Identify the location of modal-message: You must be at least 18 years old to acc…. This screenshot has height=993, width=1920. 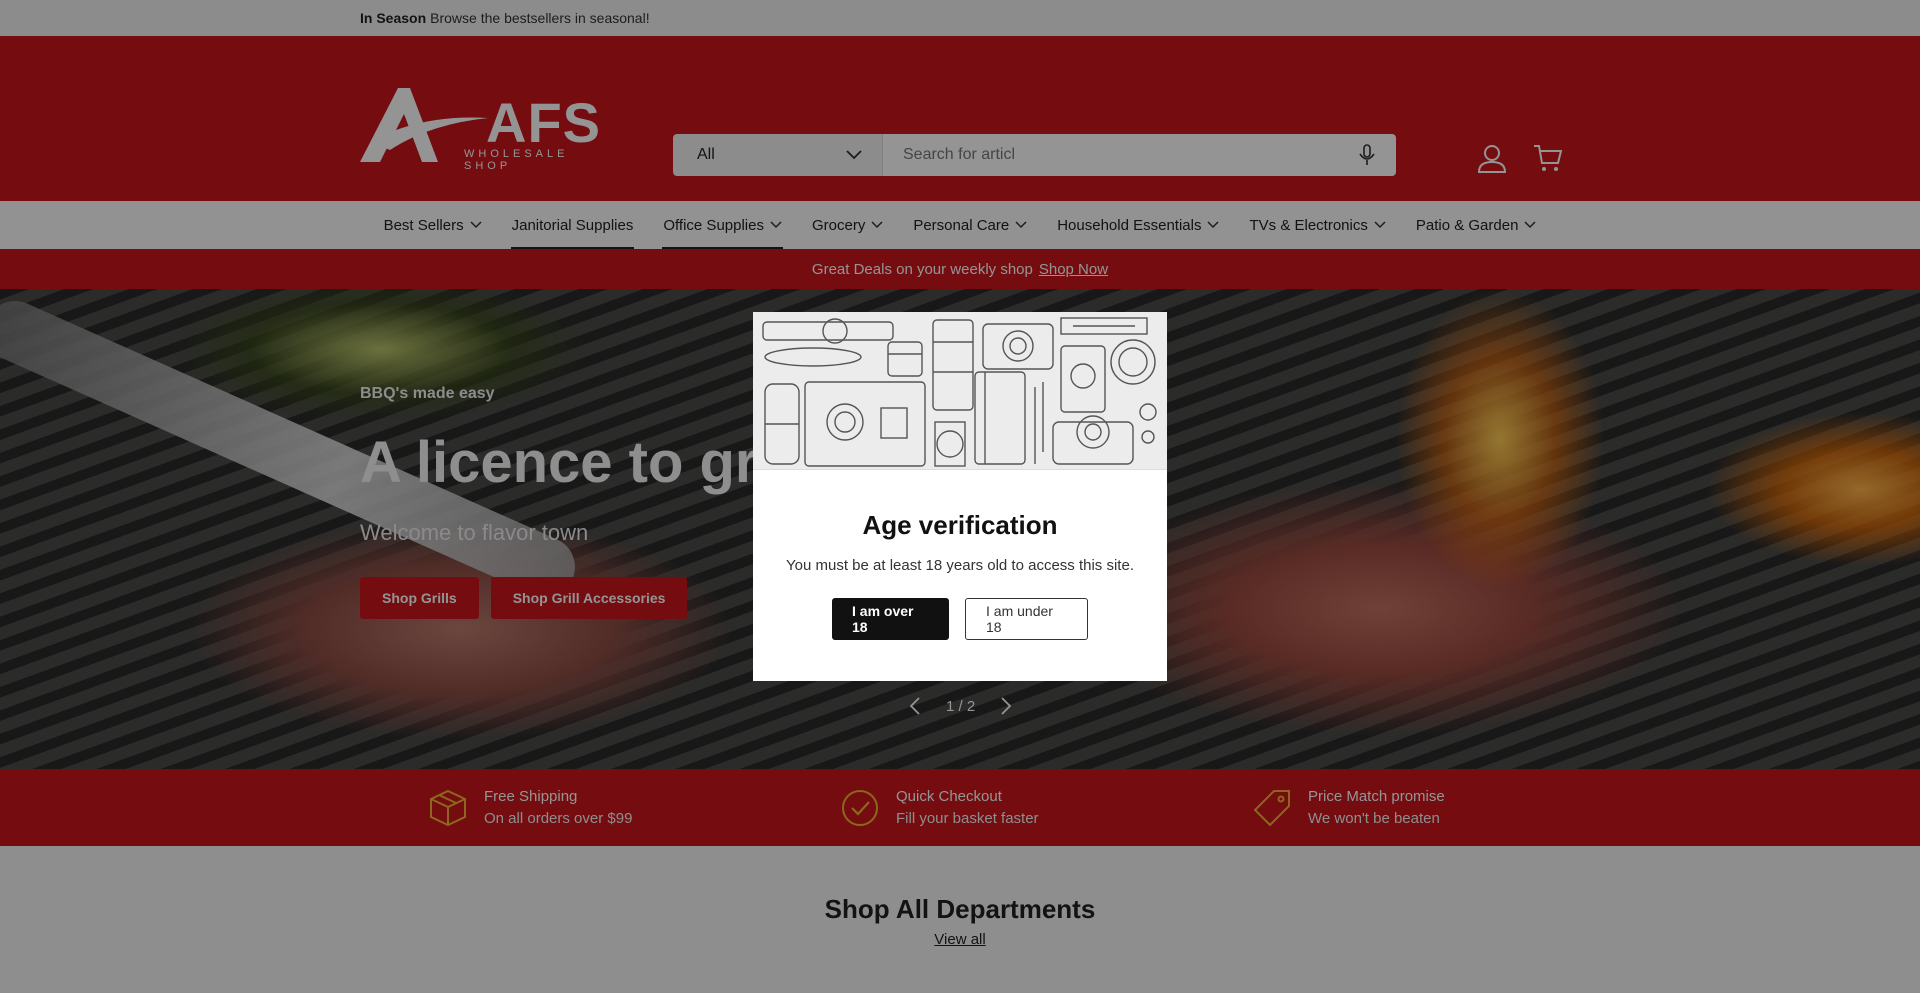
(960, 565).